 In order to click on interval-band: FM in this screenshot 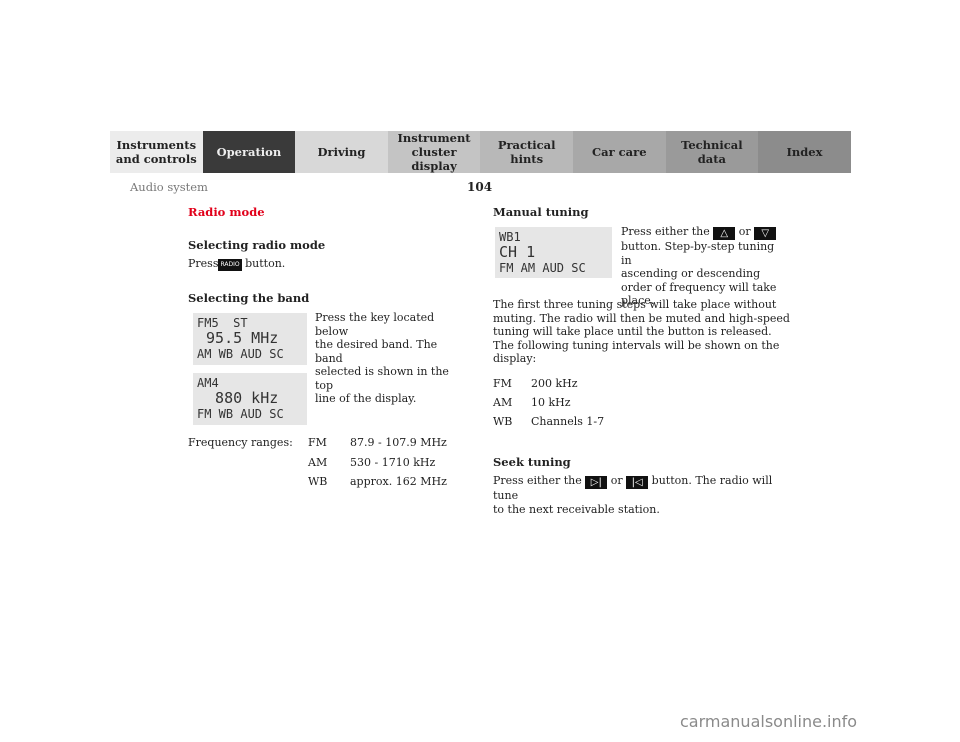, I will do `click(502, 383)`.